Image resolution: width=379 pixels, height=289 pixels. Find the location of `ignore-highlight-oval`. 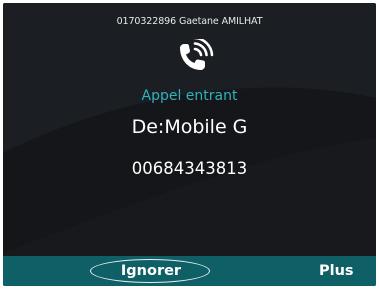

ignore-highlight-oval is located at coordinates (150, 271).